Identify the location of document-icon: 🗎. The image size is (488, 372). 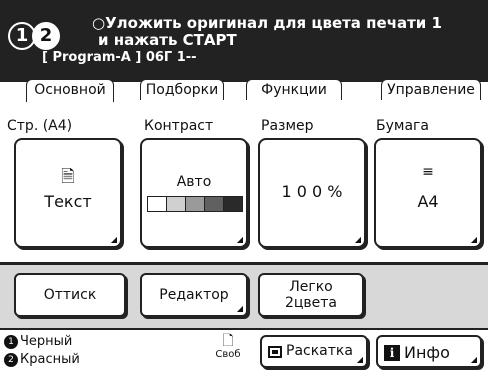
(68, 177).